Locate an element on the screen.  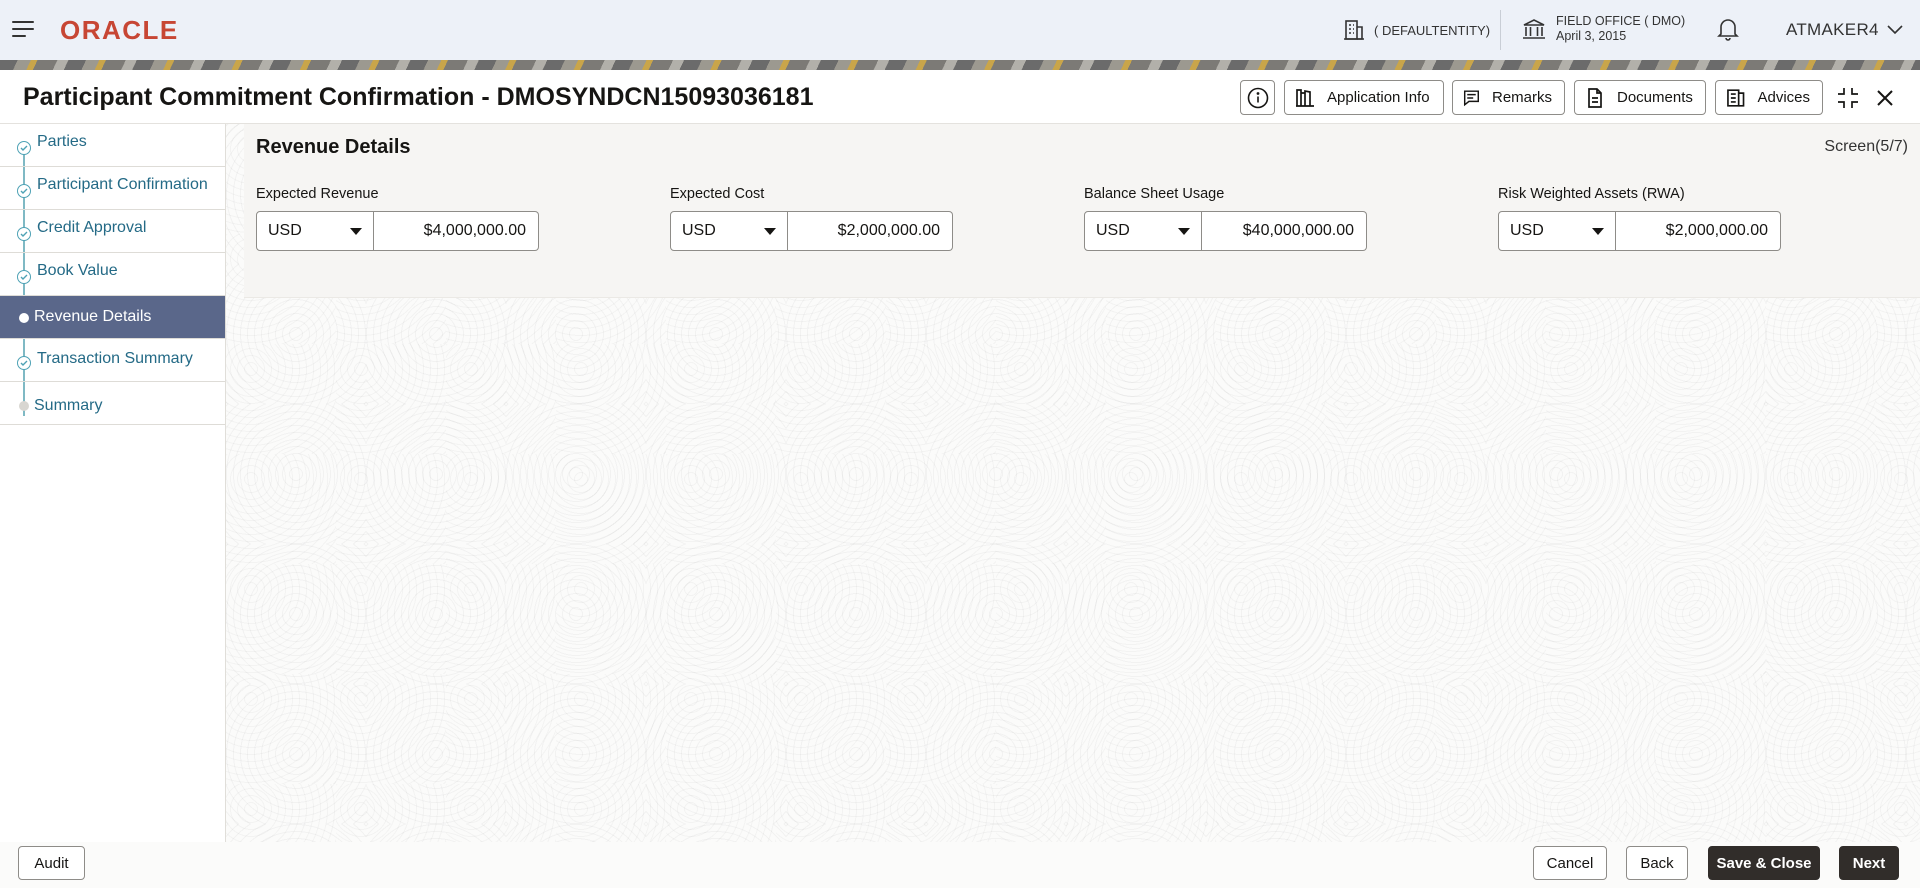
office-selector: FIELD OFFICE ( DMO) April 3, 2015 is located at coordinates (1603, 29).